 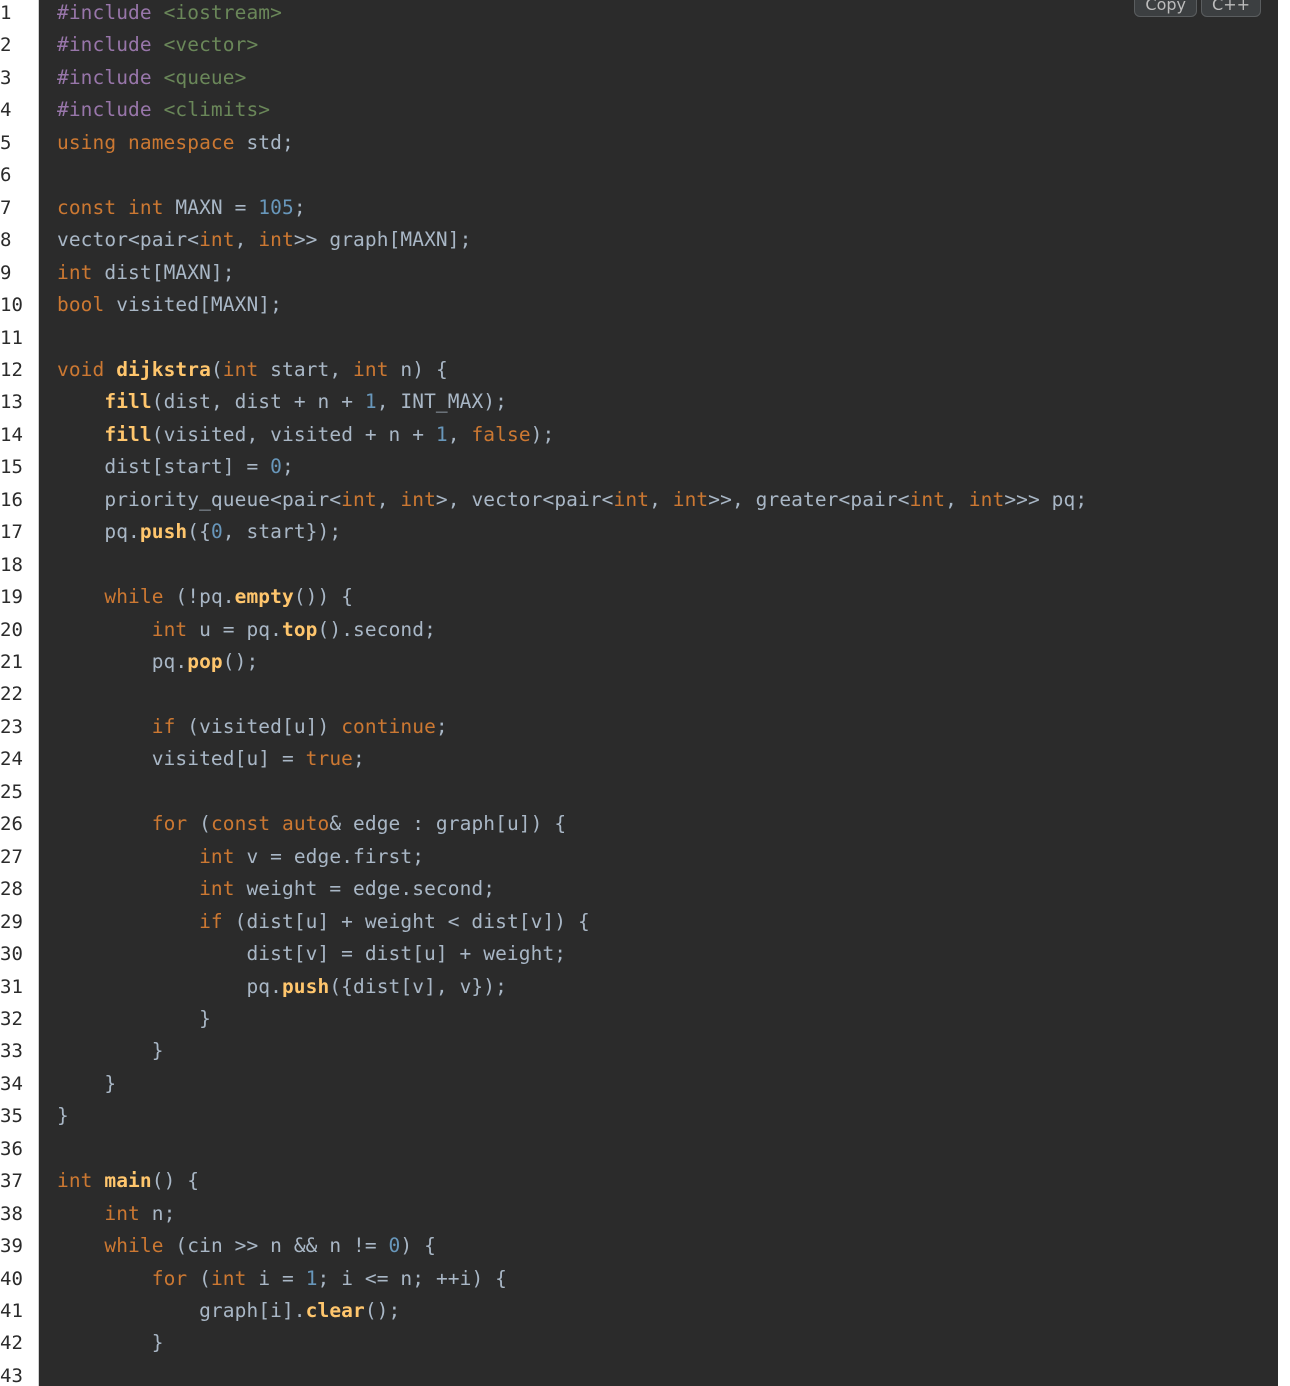 What do you see at coordinates (11, 629) in the screenshot?
I see `line-number: 20` at bounding box center [11, 629].